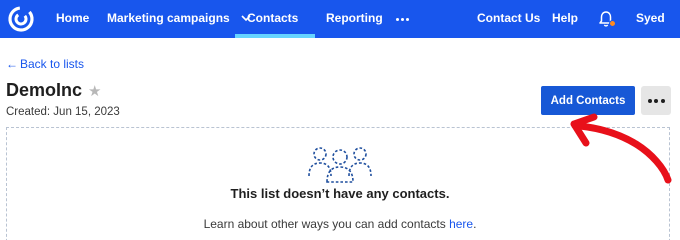  I want to click on nav-item-label: Contacts, so click(273, 18).